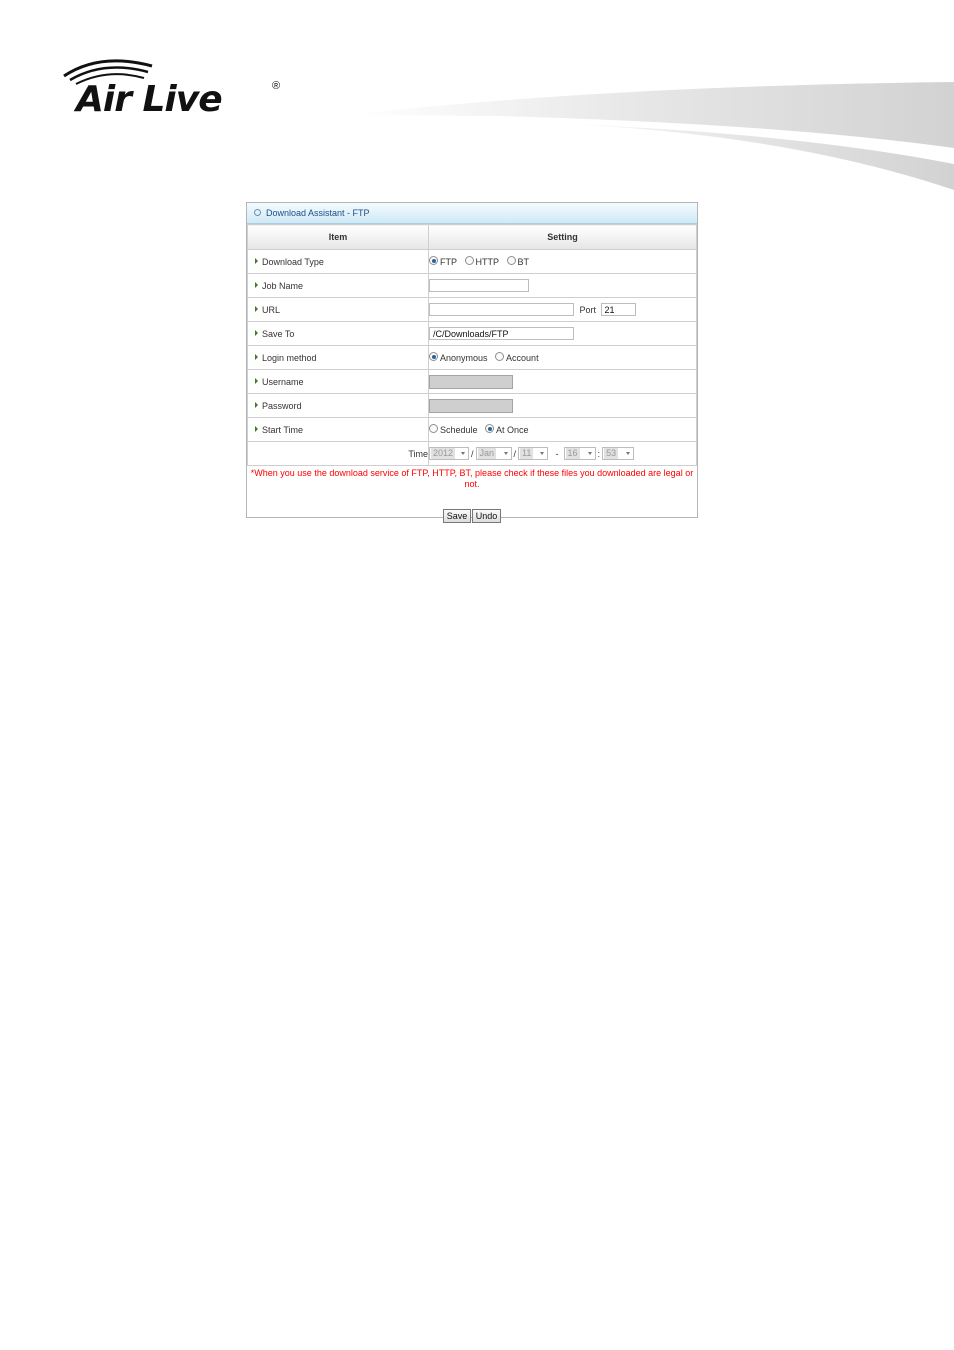 This screenshot has height=1350, width=954. I want to click on save-button: Save, so click(457, 516).